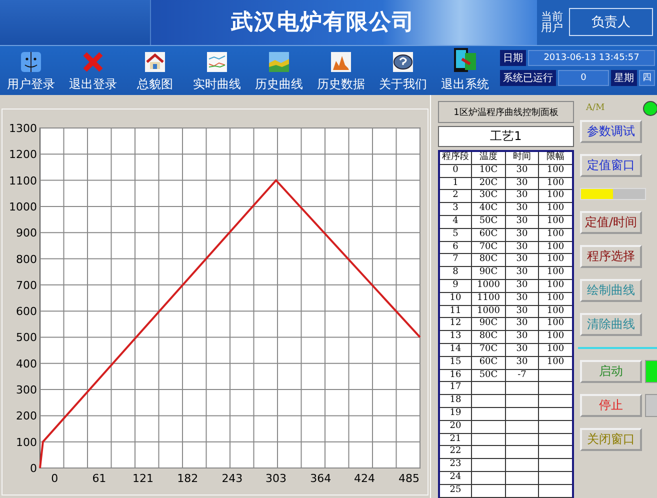  I want to click on table-cell: 7, so click(456, 261).